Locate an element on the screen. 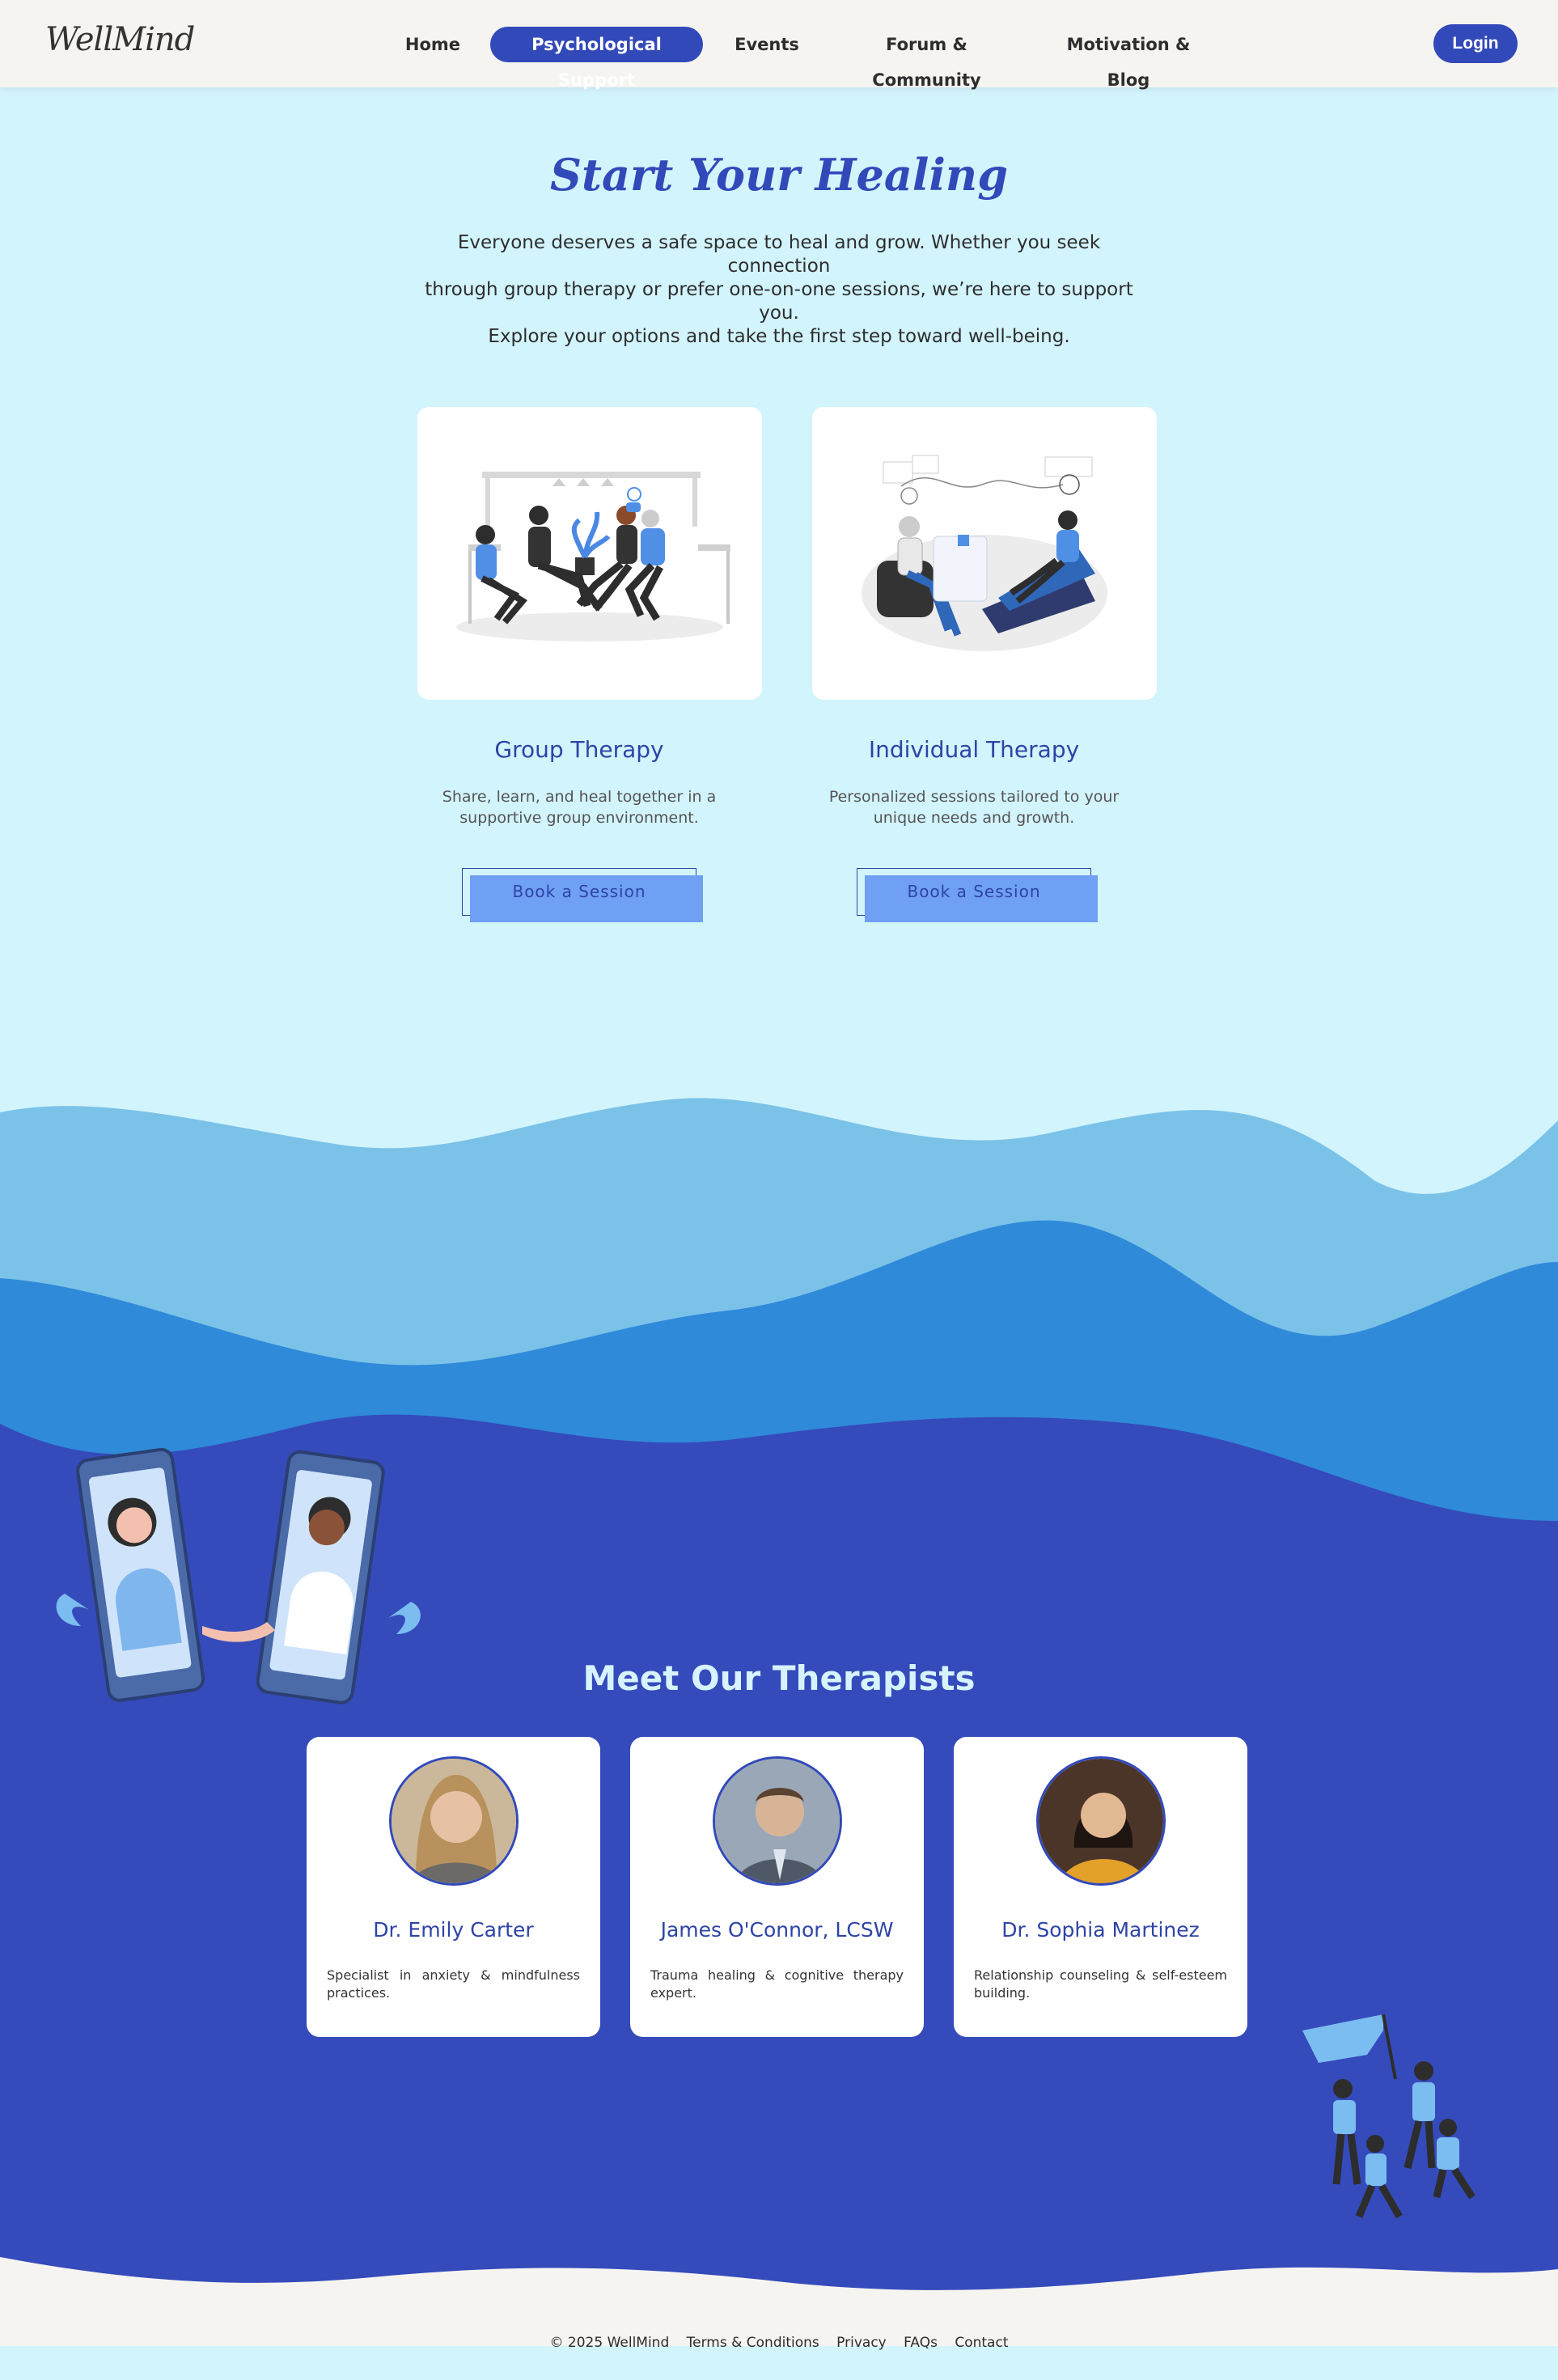 Image resolution: width=1558 pixels, height=2380 pixels. brand-logo: WellMind is located at coordinates (120, 39).